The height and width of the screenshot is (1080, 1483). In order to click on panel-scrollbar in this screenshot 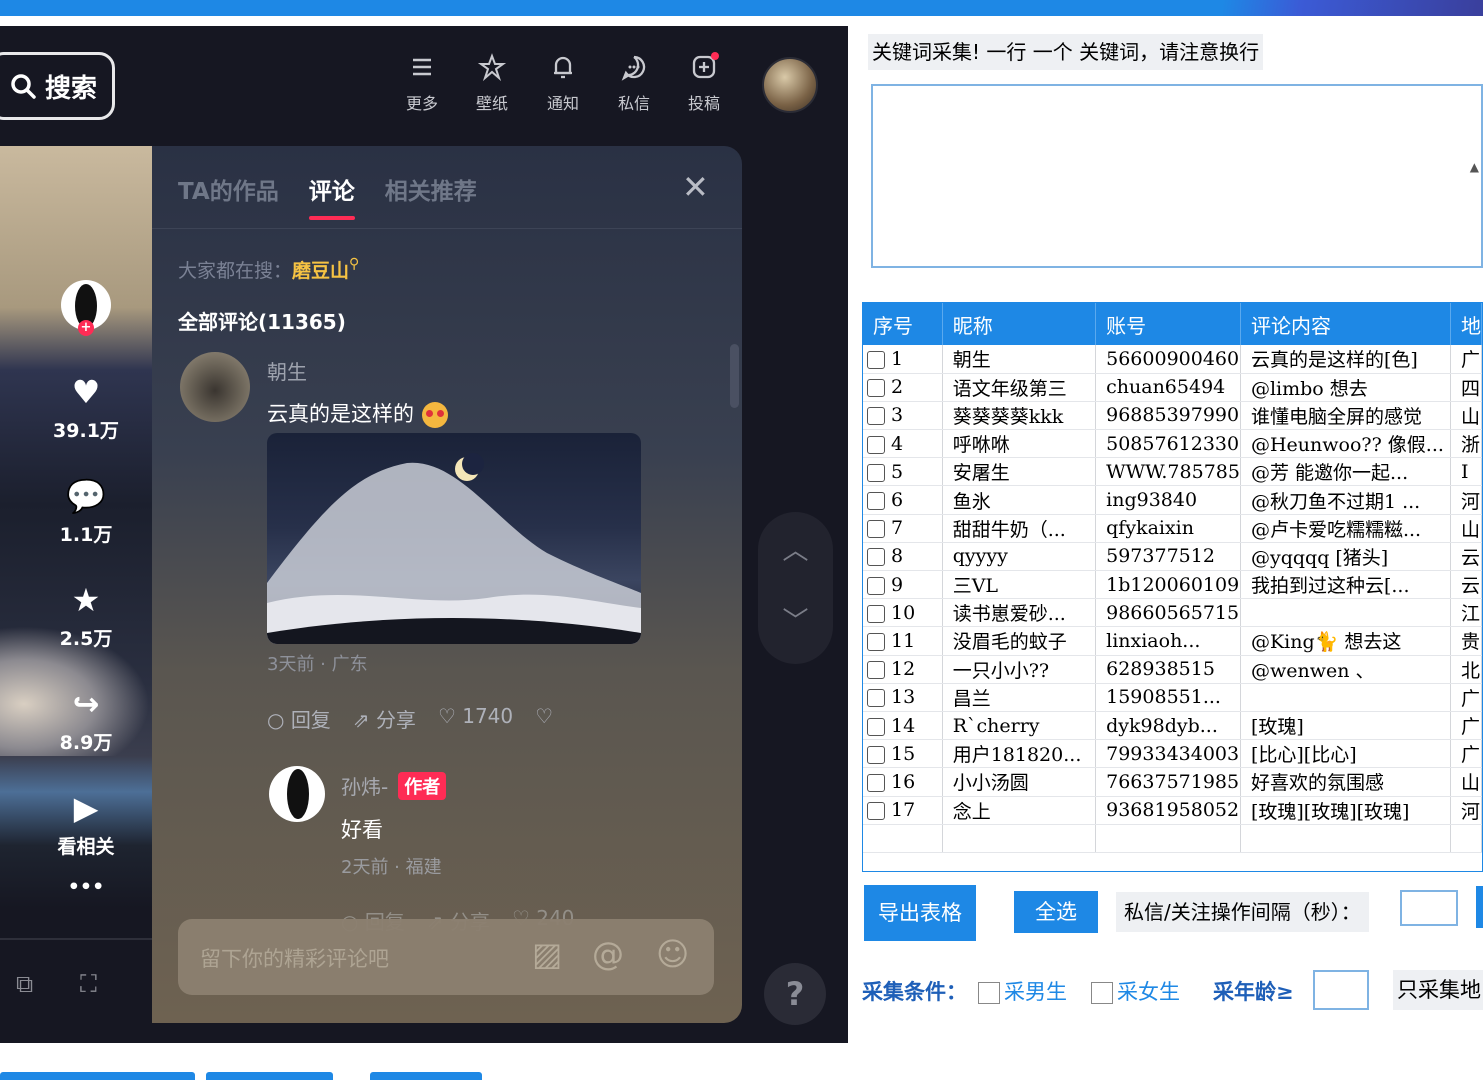, I will do `click(734, 376)`.